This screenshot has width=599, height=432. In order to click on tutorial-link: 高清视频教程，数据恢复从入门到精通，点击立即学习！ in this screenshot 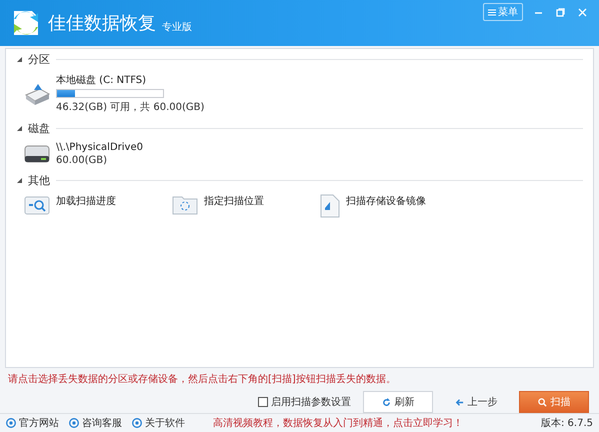, I will do `click(338, 423)`.